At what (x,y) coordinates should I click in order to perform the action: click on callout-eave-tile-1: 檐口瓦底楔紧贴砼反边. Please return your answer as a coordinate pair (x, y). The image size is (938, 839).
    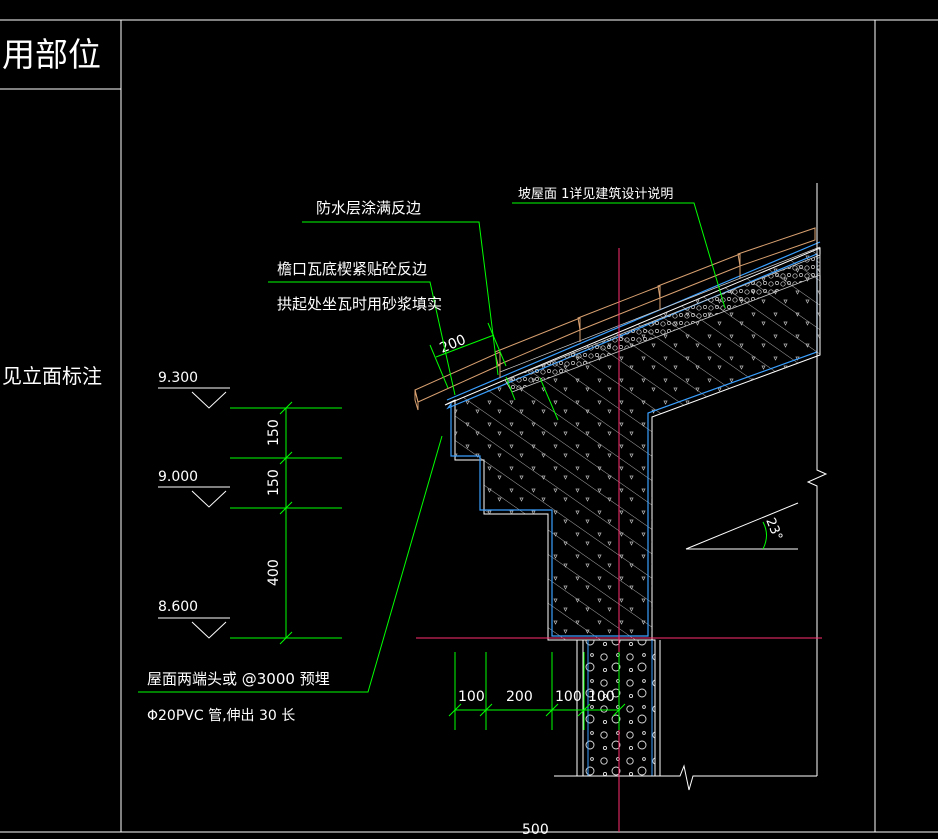
    Looking at the image, I should click on (352, 269).